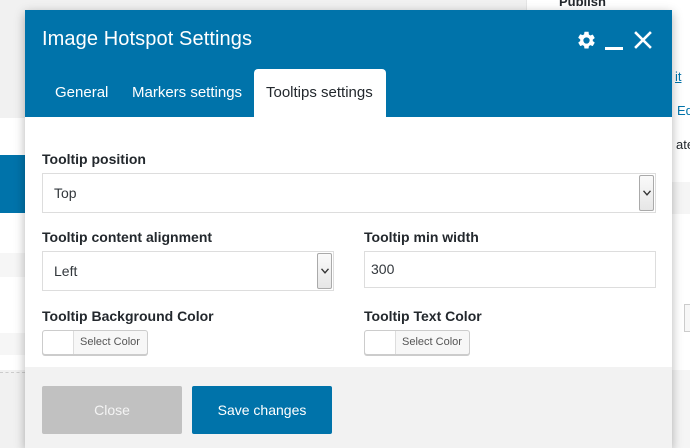 The height and width of the screenshot is (448, 690). Describe the element at coordinates (65, 193) in the screenshot. I see `tooltip-position-value: Top` at that location.